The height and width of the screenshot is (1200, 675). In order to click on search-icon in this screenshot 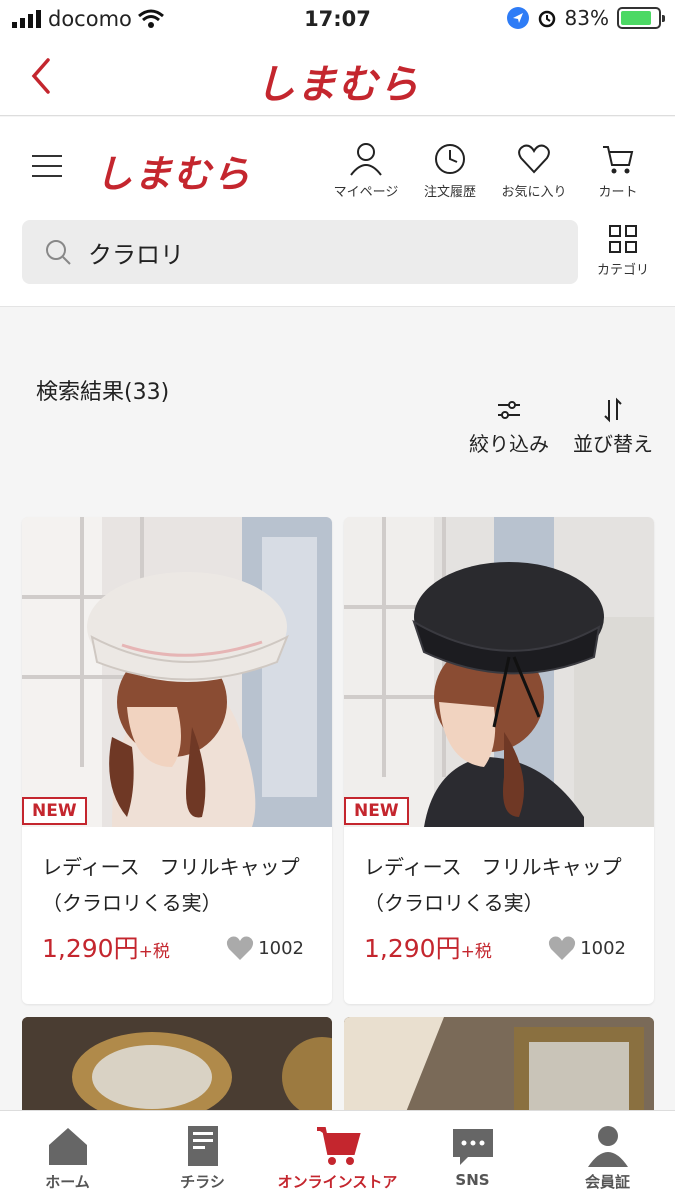, I will do `click(58, 252)`.